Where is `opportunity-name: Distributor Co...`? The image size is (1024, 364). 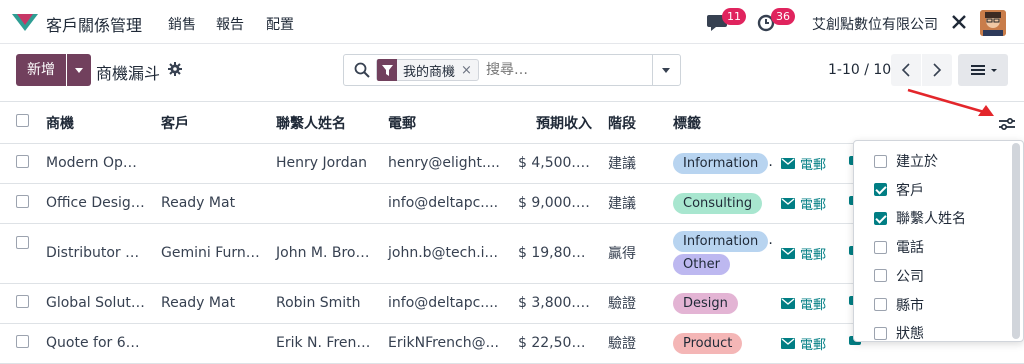 opportunity-name: Distributor Co... is located at coordinates (95, 253).